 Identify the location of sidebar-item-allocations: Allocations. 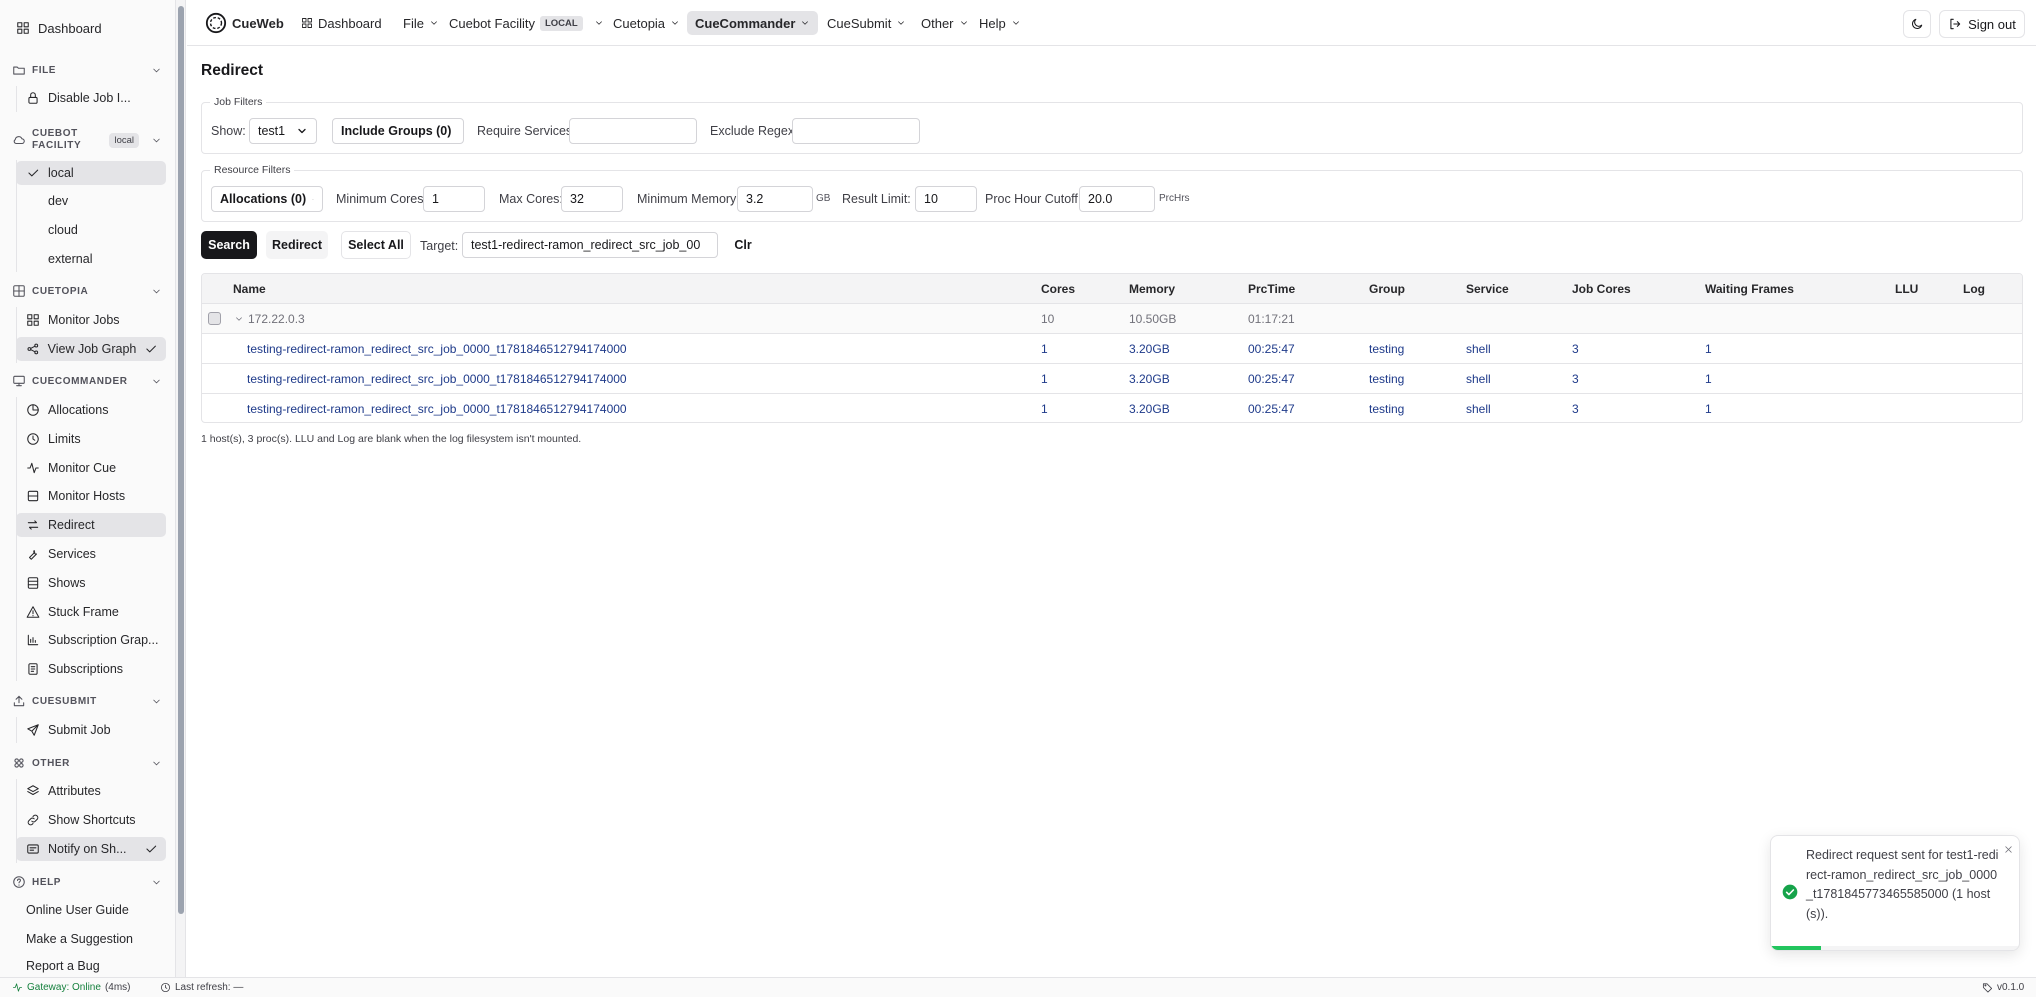
(91, 410).